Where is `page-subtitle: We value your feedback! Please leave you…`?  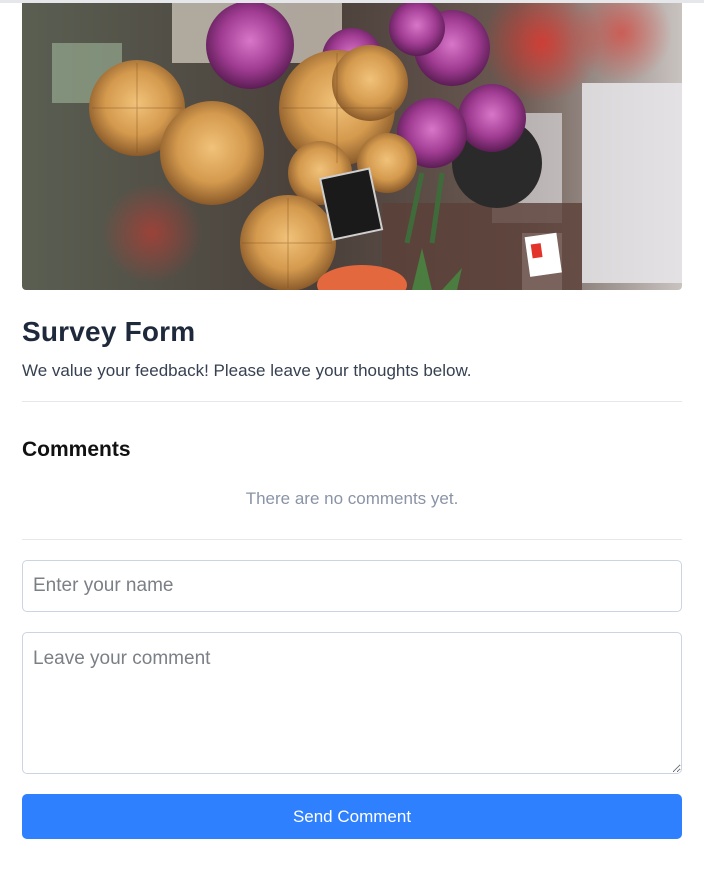 page-subtitle: We value your feedback! Please leave you… is located at coordinates (247, 370).